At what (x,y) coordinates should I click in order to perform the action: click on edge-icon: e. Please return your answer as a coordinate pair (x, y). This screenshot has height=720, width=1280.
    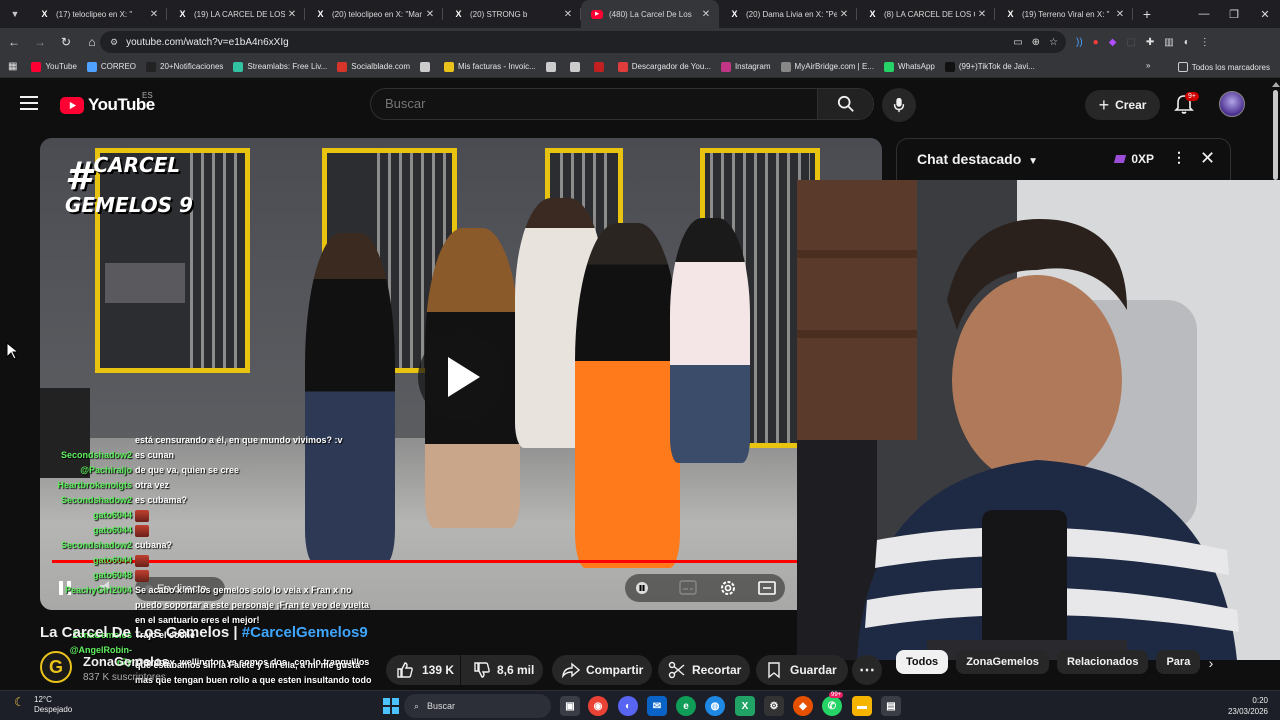
    Looking at the image, I should click on (686, 706).